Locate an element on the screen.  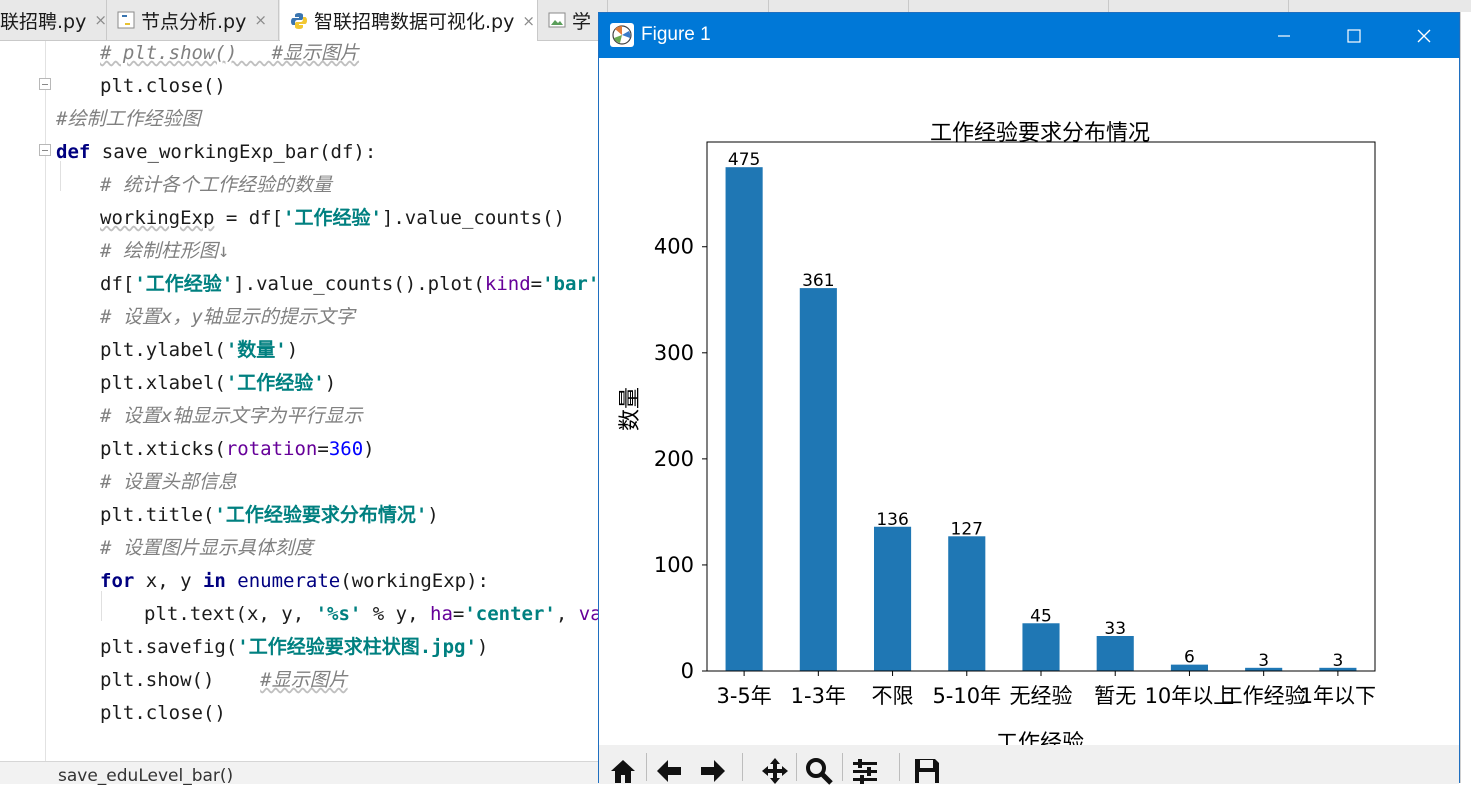
tab-label: 学 is located at coordinates (582, 21).